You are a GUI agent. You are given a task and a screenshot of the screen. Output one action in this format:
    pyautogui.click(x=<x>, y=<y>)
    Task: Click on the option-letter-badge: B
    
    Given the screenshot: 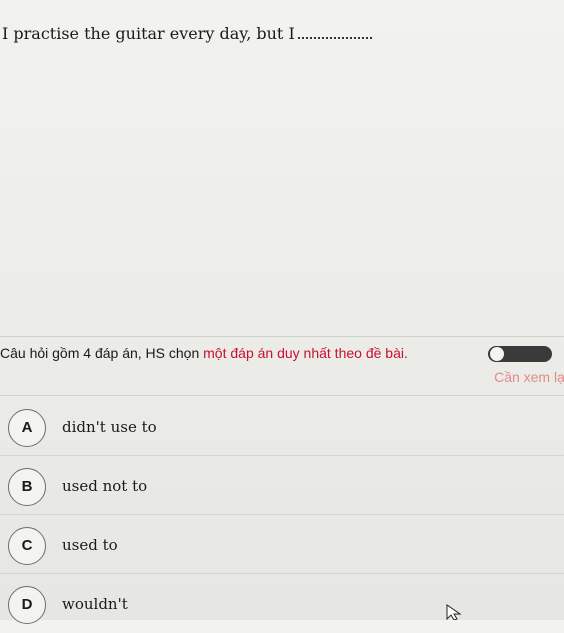 What is the action you would take?
    pyautogui.click(x=27, y=487)
    